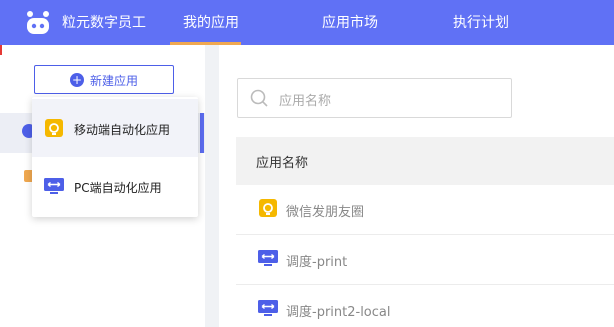 This screenshot has width=614, height=327. What do you see at coordinates (114, 81) in the screenshot?
I see `new-app-label: 新建应用` at bounding box center [114, 81].